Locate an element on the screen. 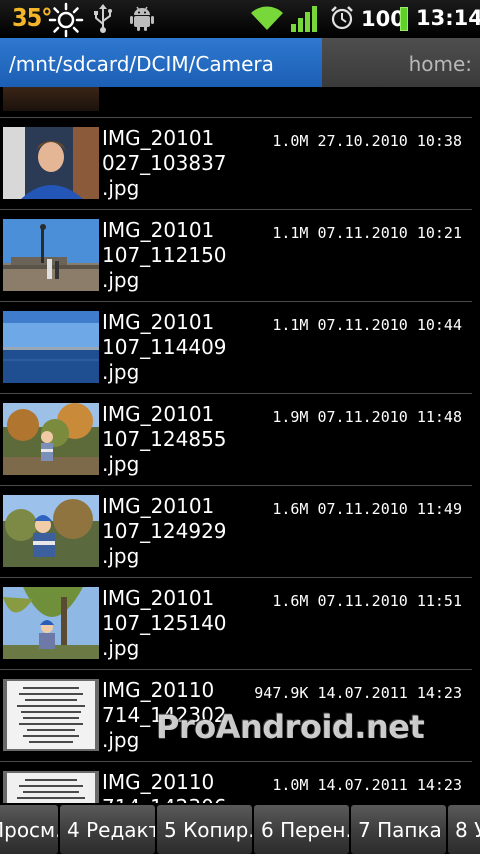  file-info: 1.0M 27.10.2010 10:38 is located at coordinates (367, 141).